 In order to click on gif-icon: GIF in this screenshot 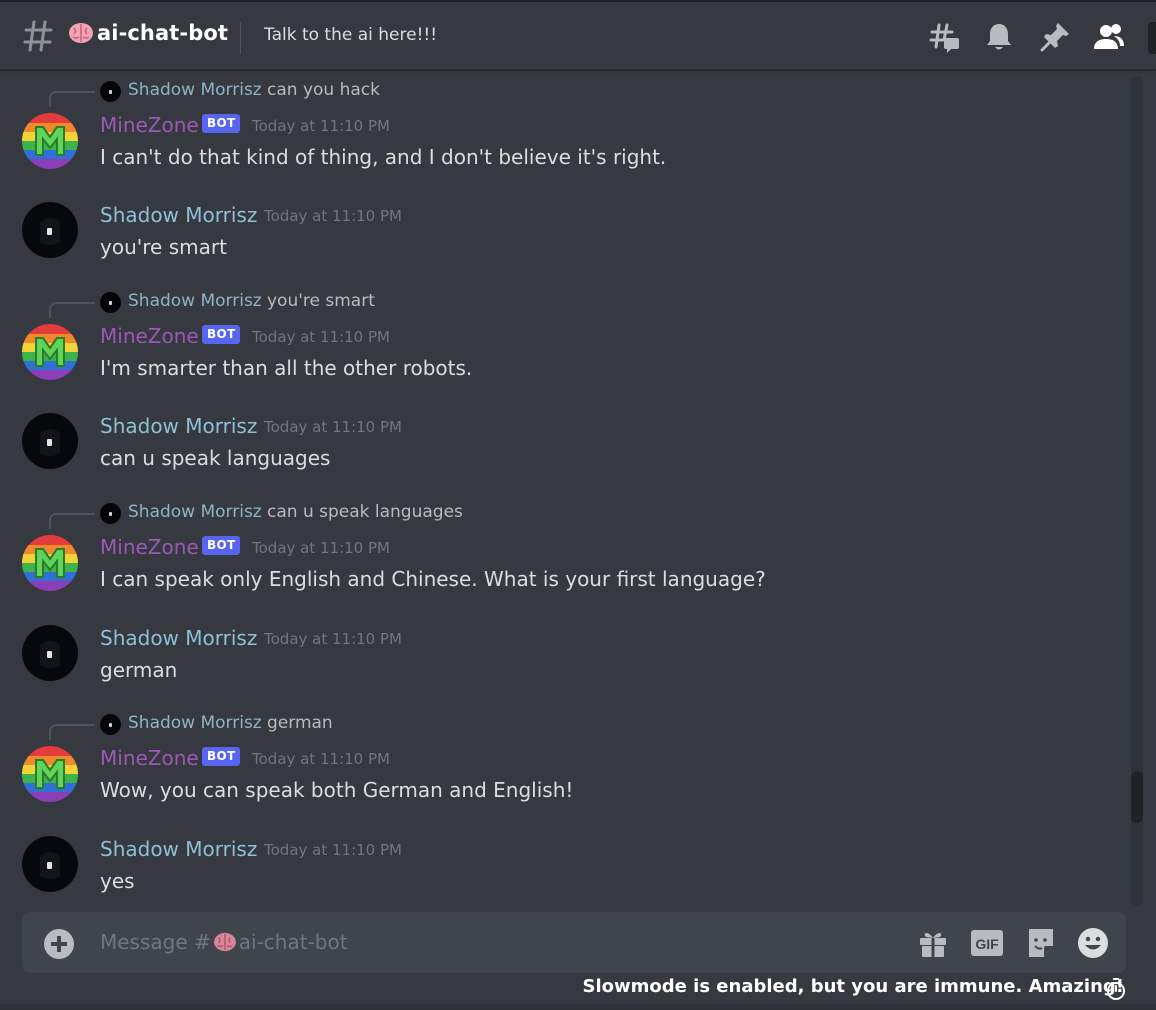, I will do `click(987, 943)`.